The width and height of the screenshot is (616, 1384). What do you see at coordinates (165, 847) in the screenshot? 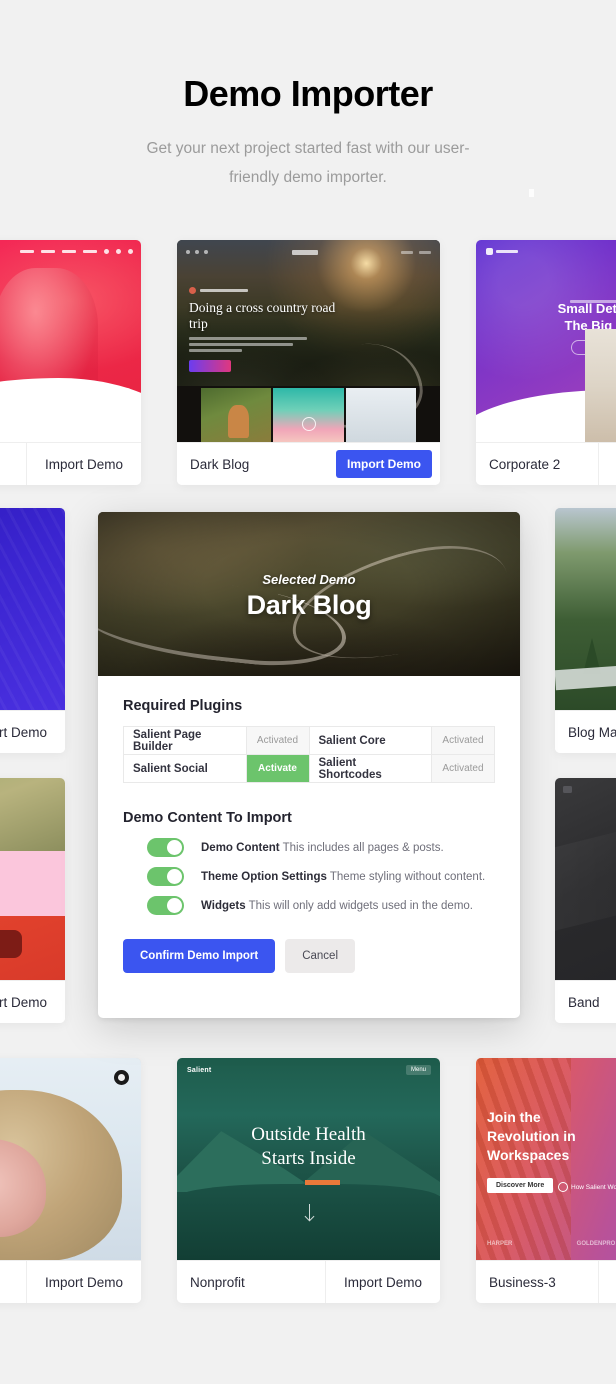
I see `demo-content-toggle` at bounding box center [165, 847].